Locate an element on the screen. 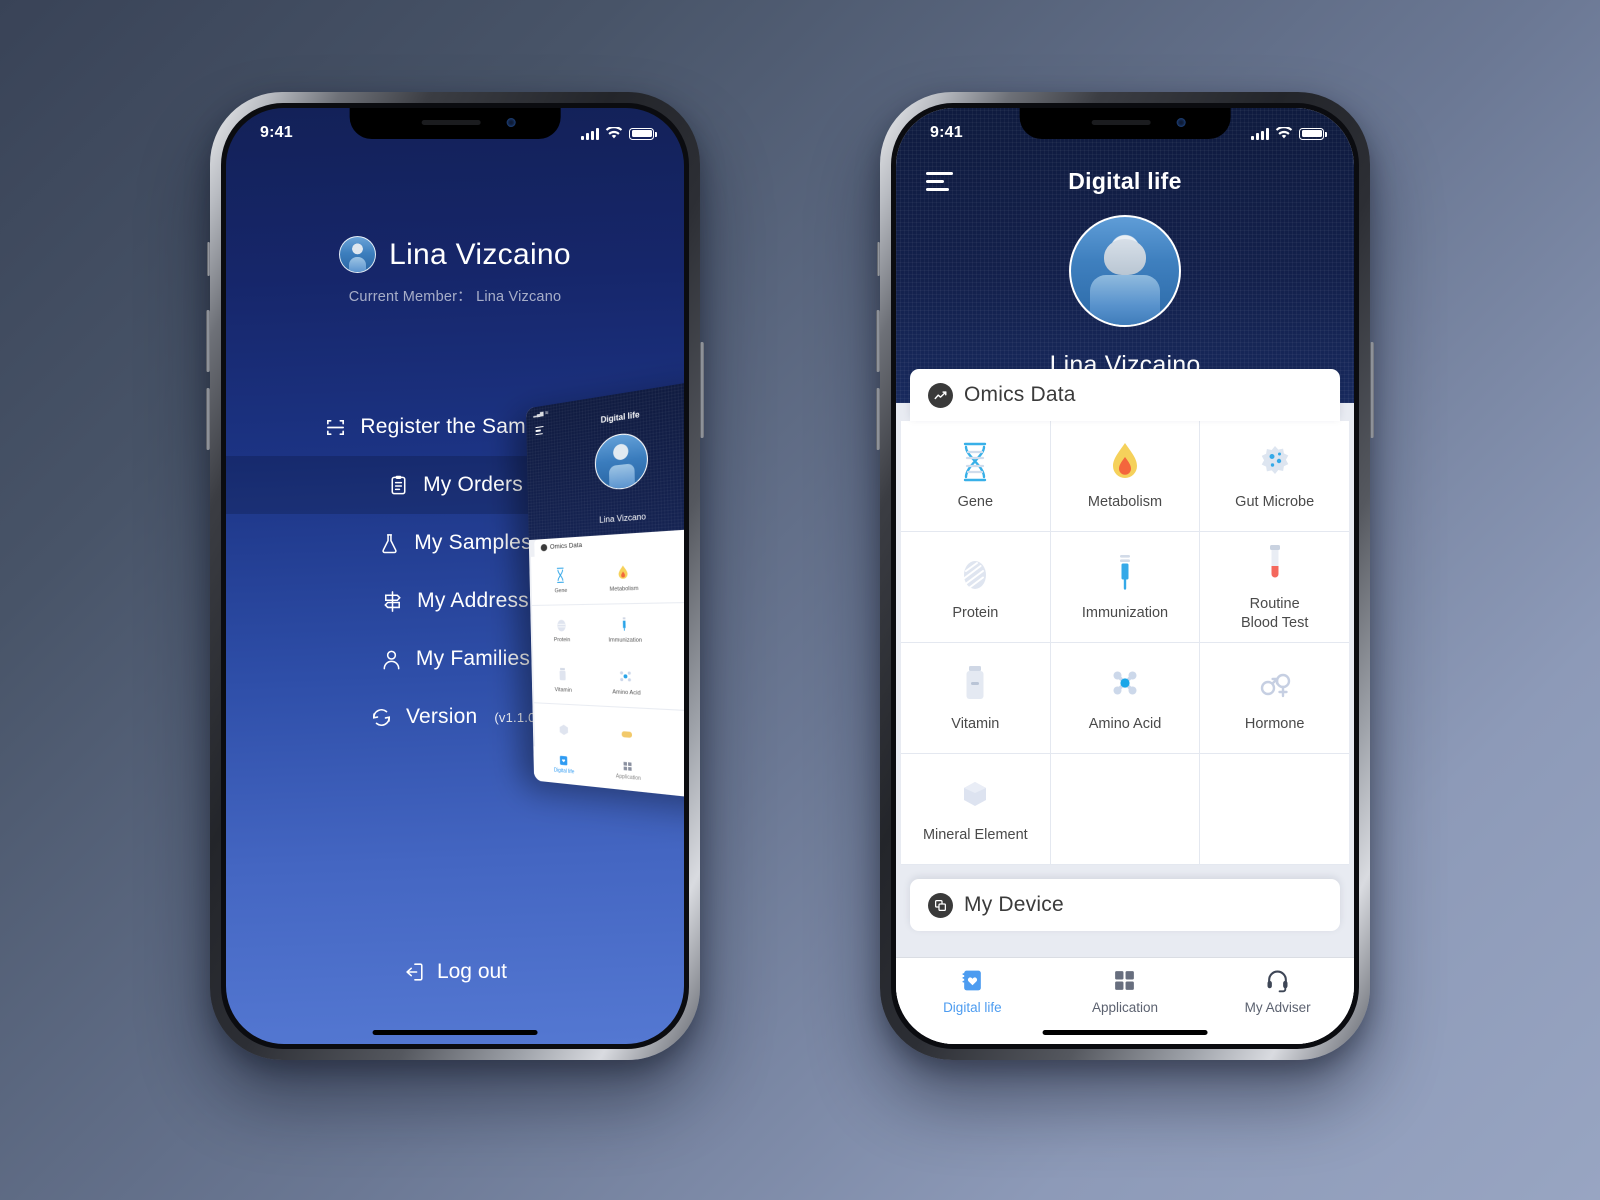  tab-my-adviser: My Adviser is located at coordinates (1277, 991).